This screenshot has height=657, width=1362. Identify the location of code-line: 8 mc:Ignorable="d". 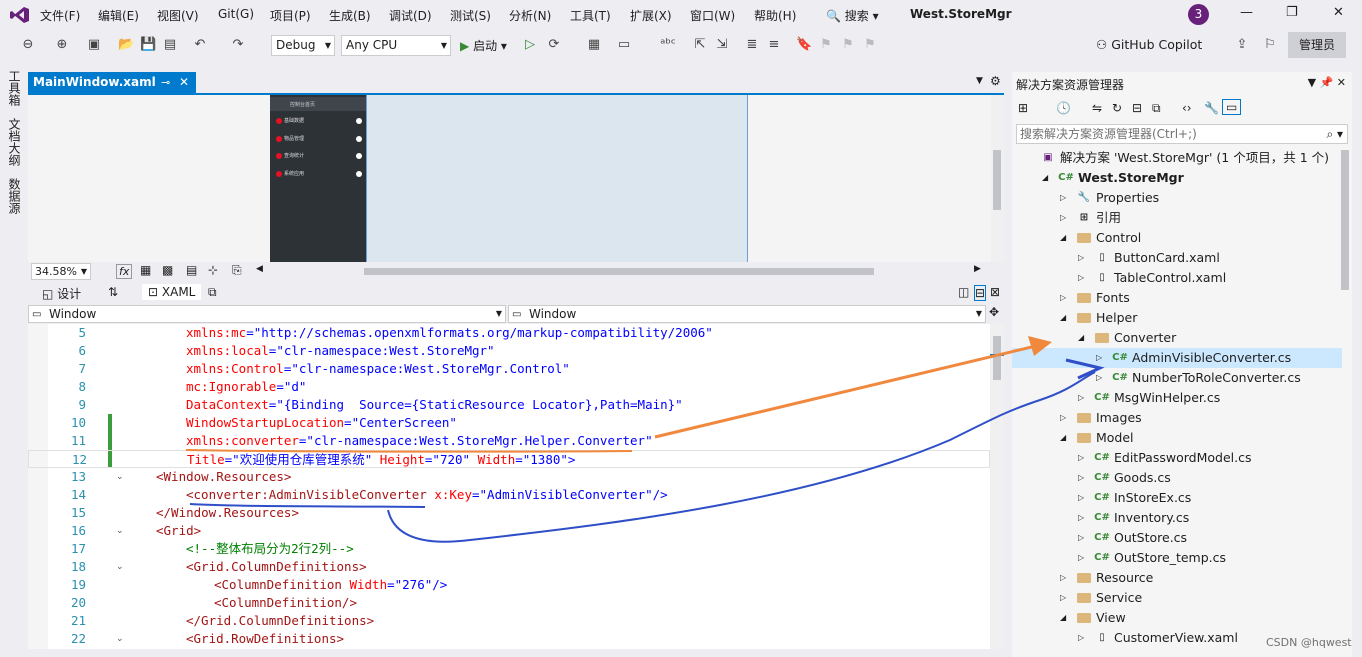
(509, 387).